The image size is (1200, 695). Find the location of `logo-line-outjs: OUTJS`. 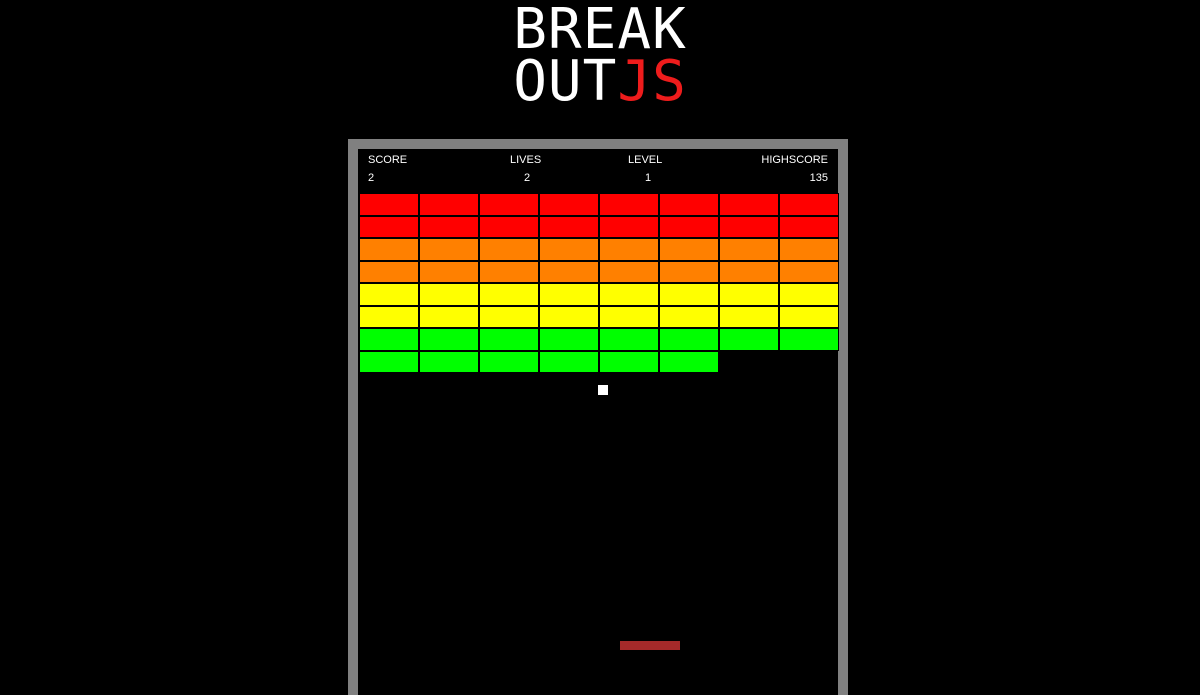

logo-line-outjs: OUTJS is located at coordinates (600, 82).